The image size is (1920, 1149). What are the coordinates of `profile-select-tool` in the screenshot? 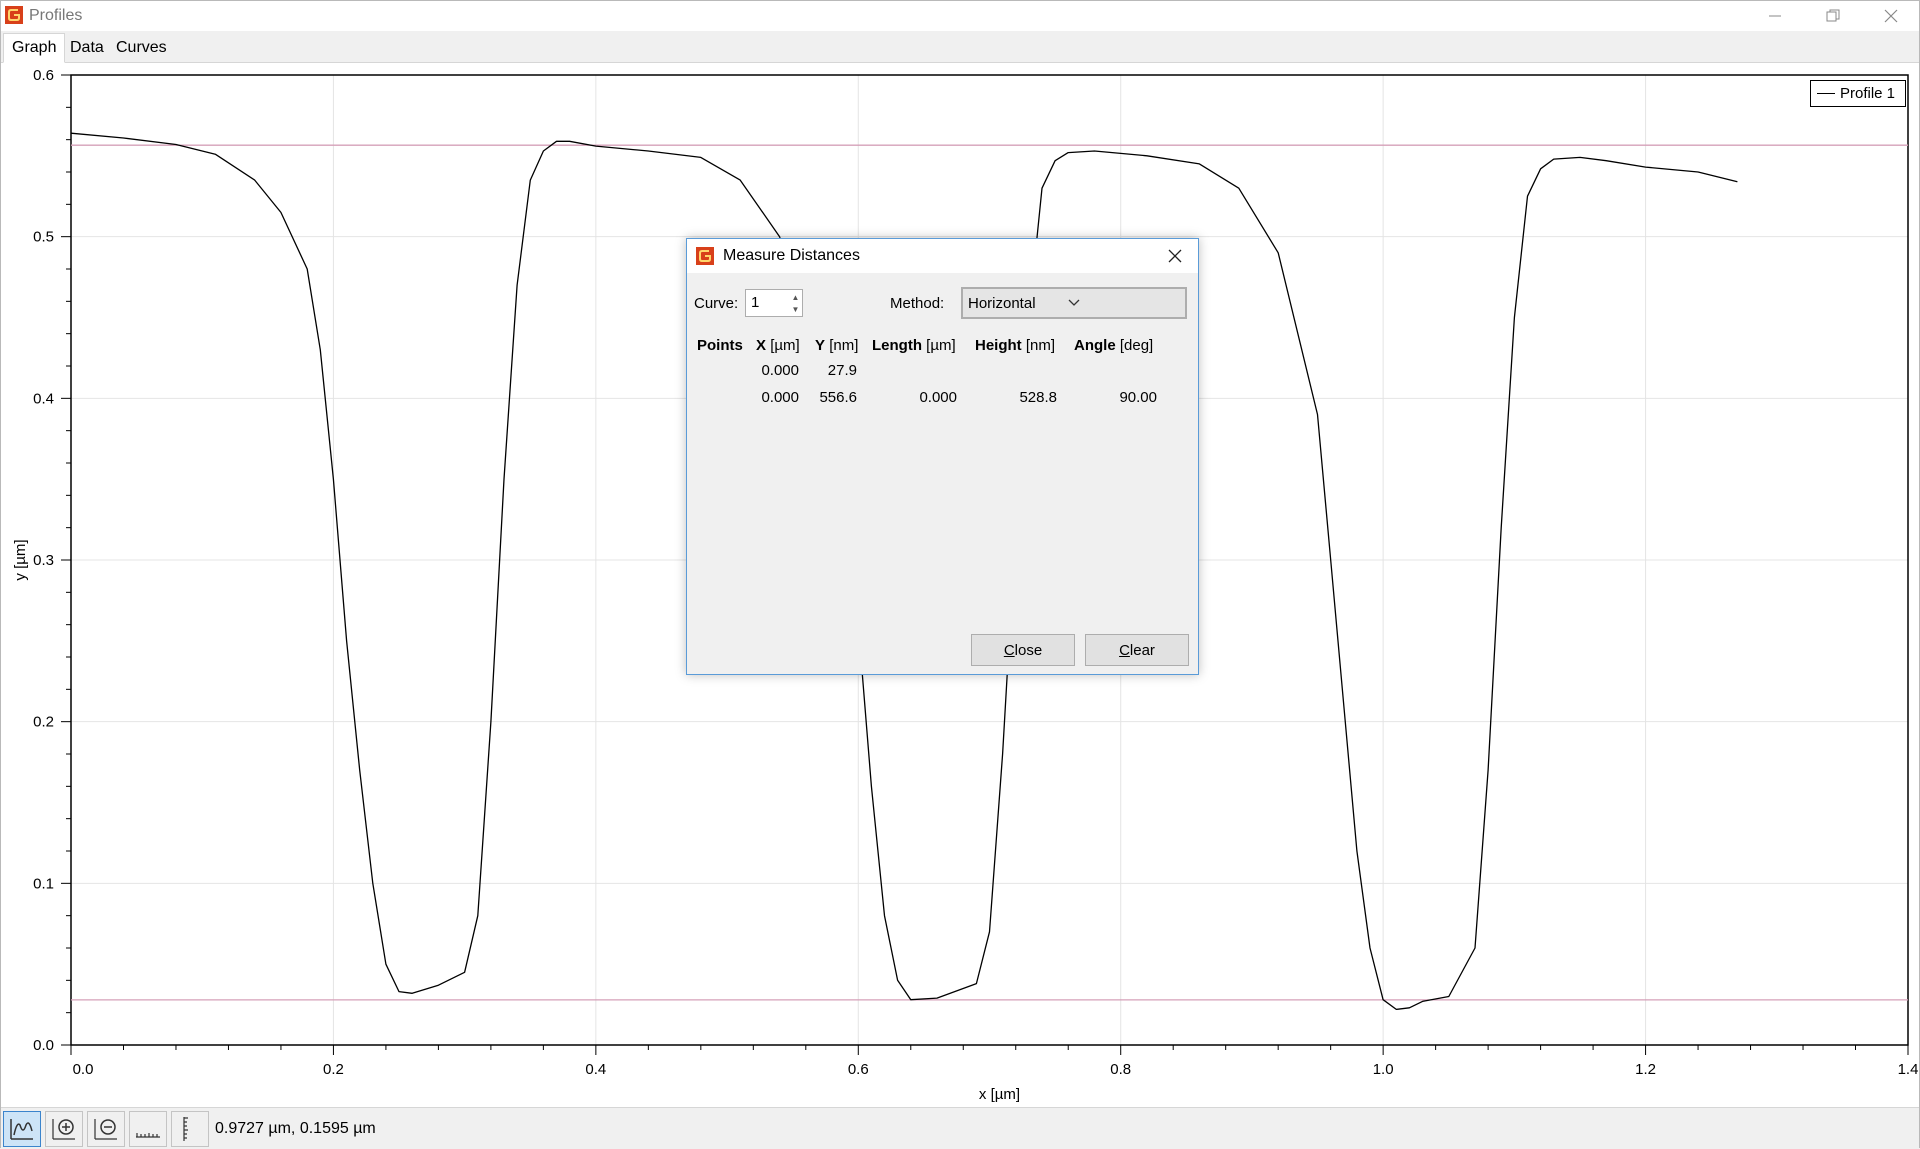 It's located at (22, 1129).